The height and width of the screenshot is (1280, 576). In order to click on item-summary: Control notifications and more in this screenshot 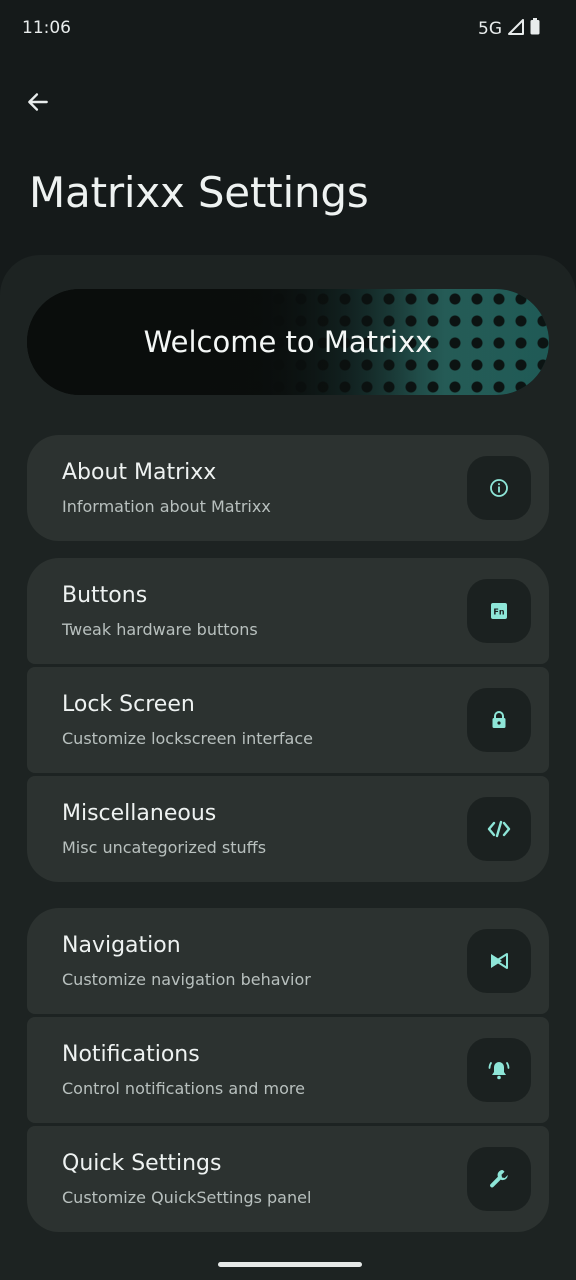, I will do `click(183, 1088)`.